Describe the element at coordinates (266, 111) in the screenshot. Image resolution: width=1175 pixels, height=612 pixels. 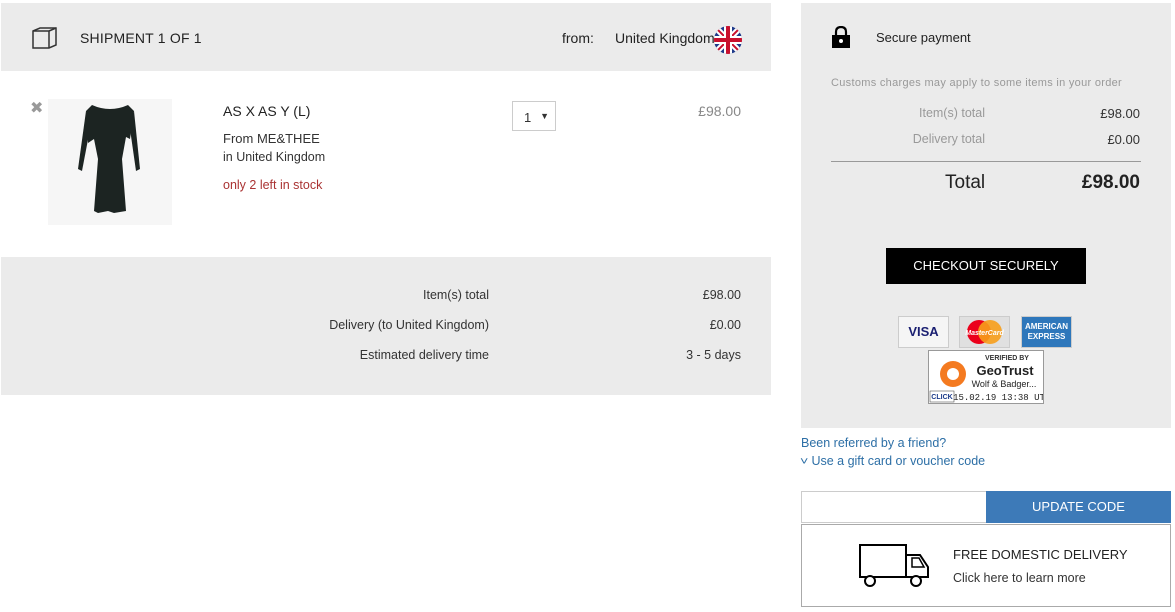
I see `product-name: AS X AS Y (L)` at that location.